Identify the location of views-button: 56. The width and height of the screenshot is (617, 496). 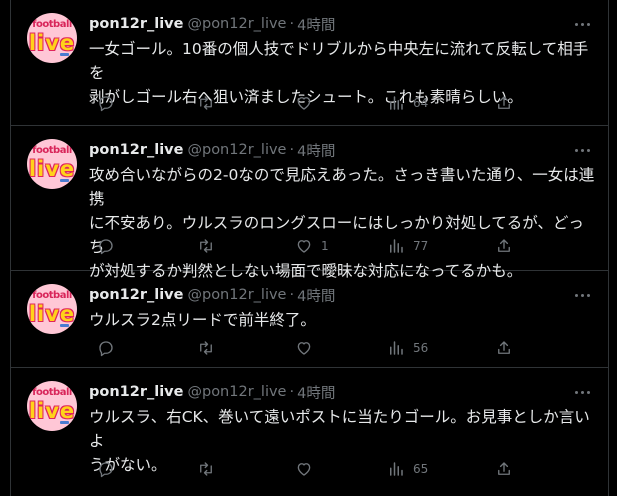
(407, 348).